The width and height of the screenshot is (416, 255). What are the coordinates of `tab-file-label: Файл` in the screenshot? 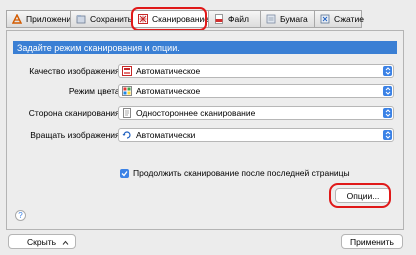 It's located at (238, 19).